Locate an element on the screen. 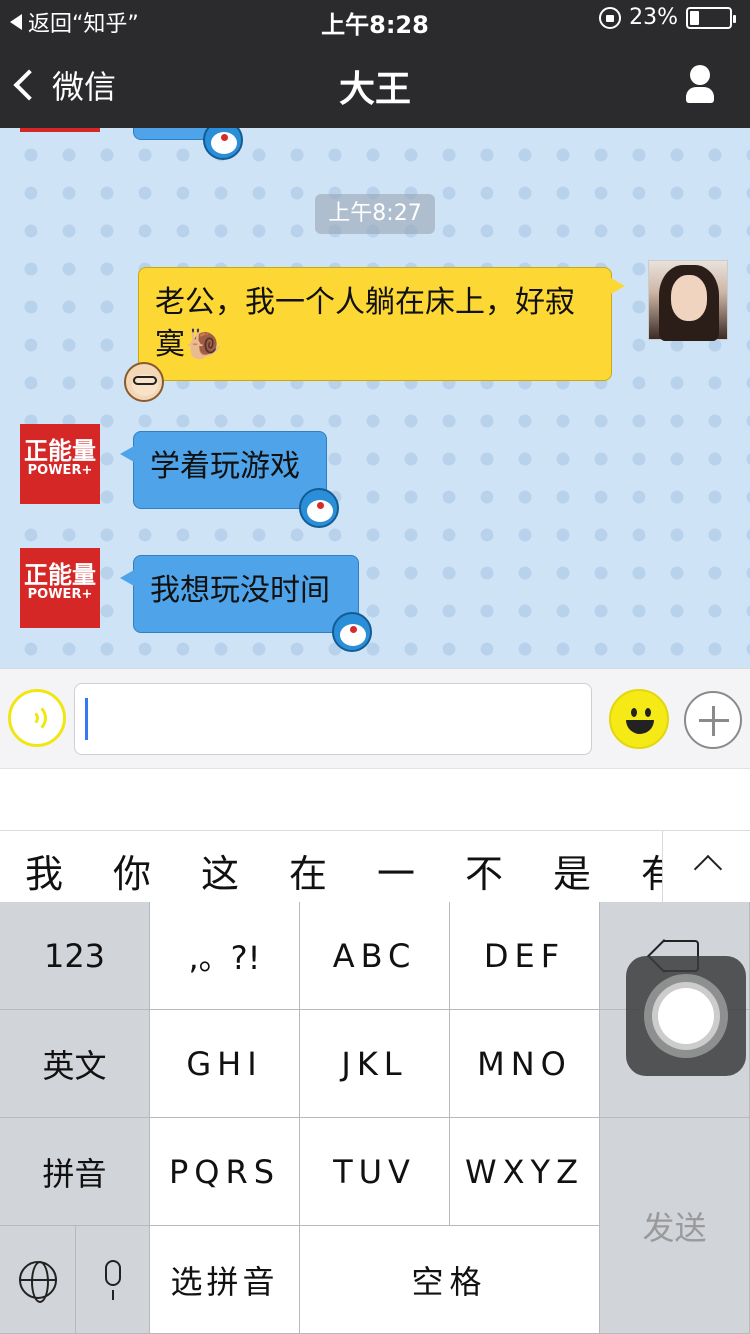  key-jkl: JKL is located at coordinates (375, 1064).